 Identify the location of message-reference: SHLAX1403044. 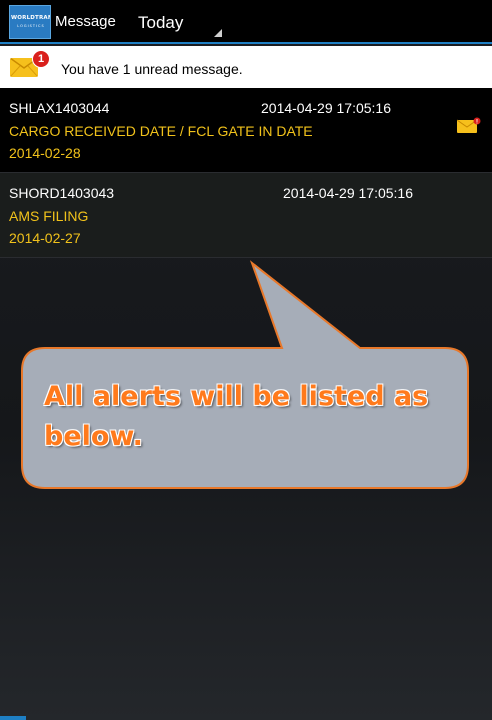
(59, 108).